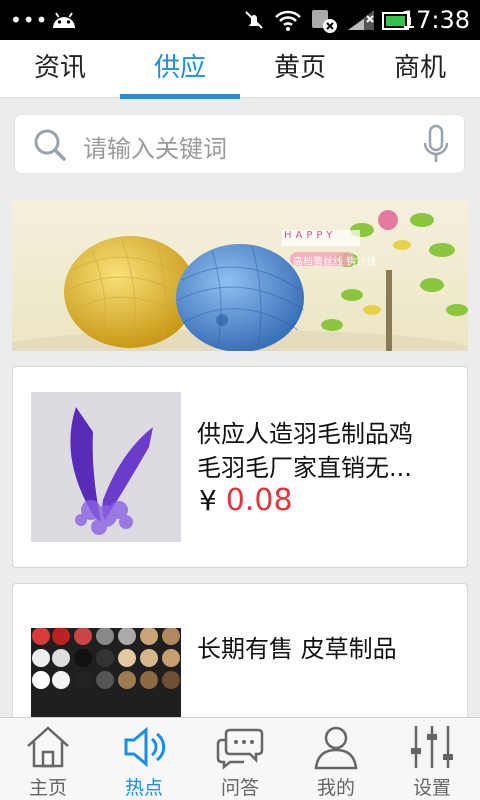 This screenshot has height=800, width=480. What do you see at coordinates (361, 20) in the screenshot?
I see `signal-icon` at bounding box center [361, 20].